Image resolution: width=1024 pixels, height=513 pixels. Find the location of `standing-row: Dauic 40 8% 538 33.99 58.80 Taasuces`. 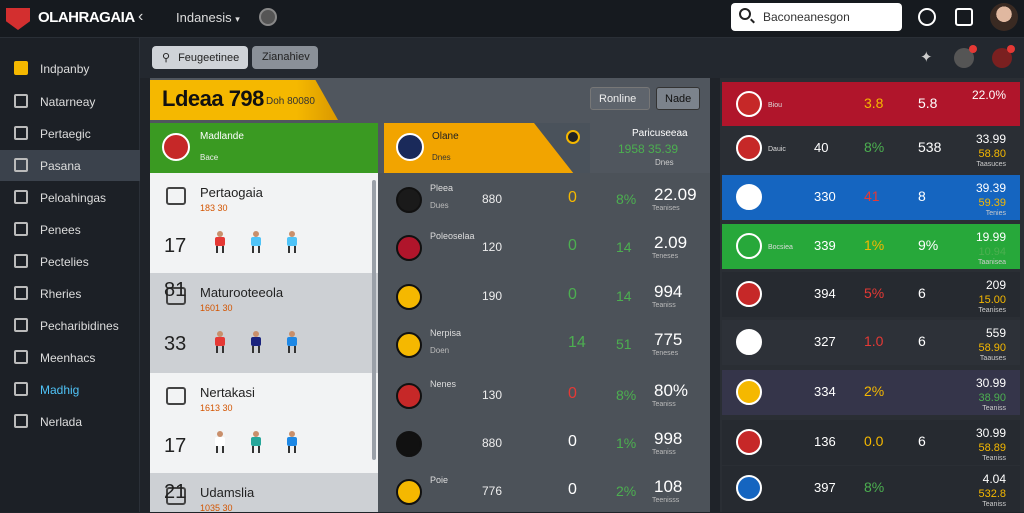

standing-row: Dauic 40 8% 538 33.99 58.80 Taasuces is located at coordinates (871, 148).